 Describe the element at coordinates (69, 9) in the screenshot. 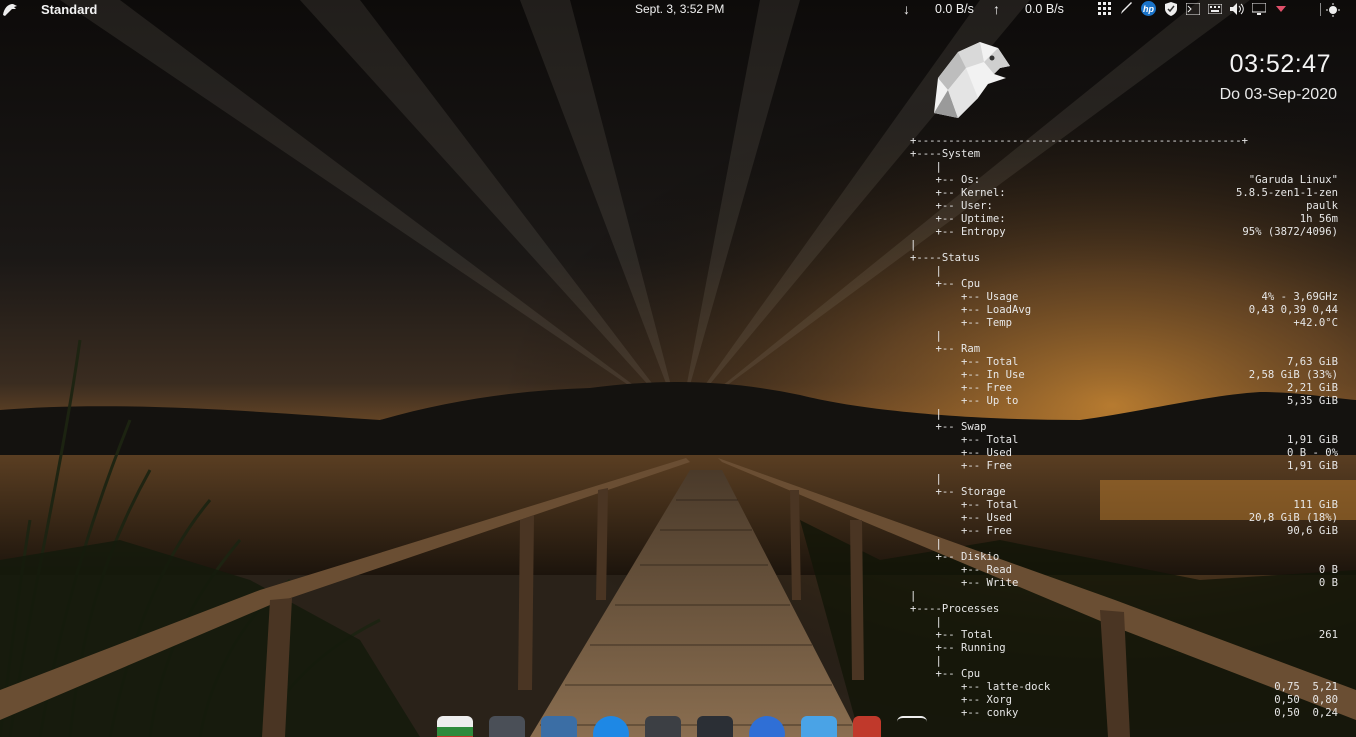

I see `activity-name: Standard` at that location.